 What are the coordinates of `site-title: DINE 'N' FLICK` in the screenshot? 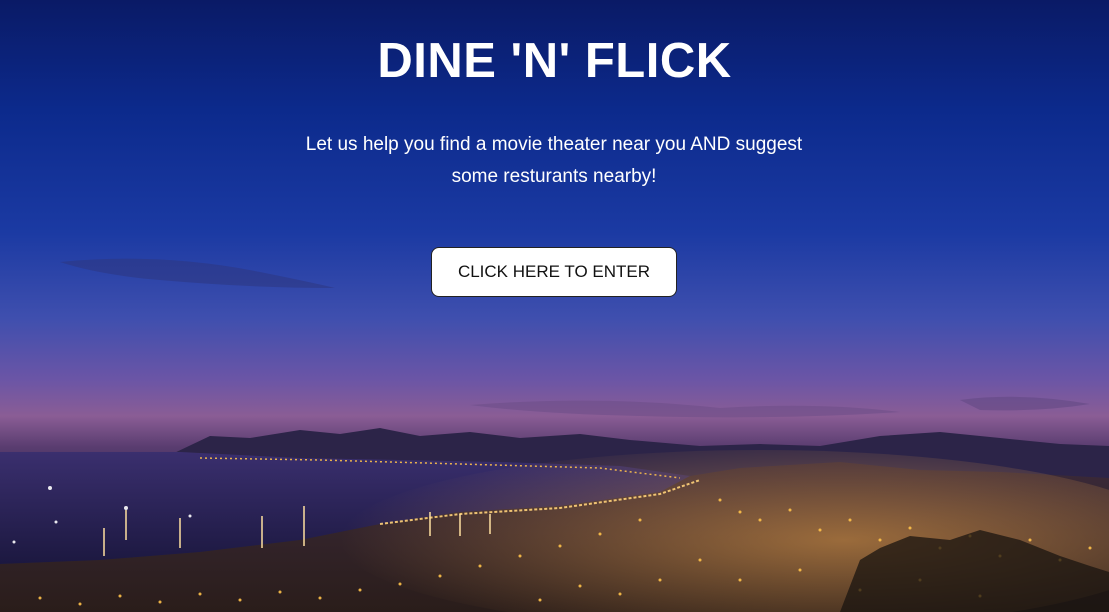 It's located at (554, 61).